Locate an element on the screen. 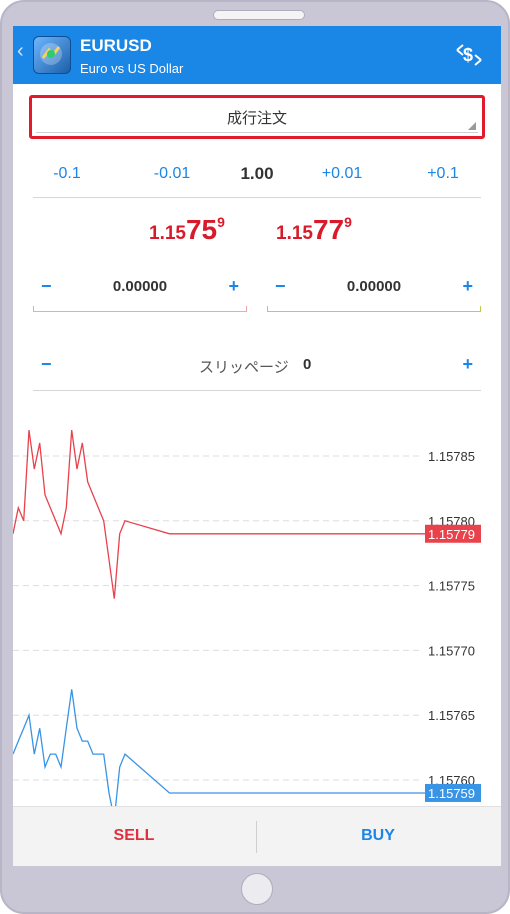  volume-minus-large-button: -0.1 is located at coordinates (67, 174).